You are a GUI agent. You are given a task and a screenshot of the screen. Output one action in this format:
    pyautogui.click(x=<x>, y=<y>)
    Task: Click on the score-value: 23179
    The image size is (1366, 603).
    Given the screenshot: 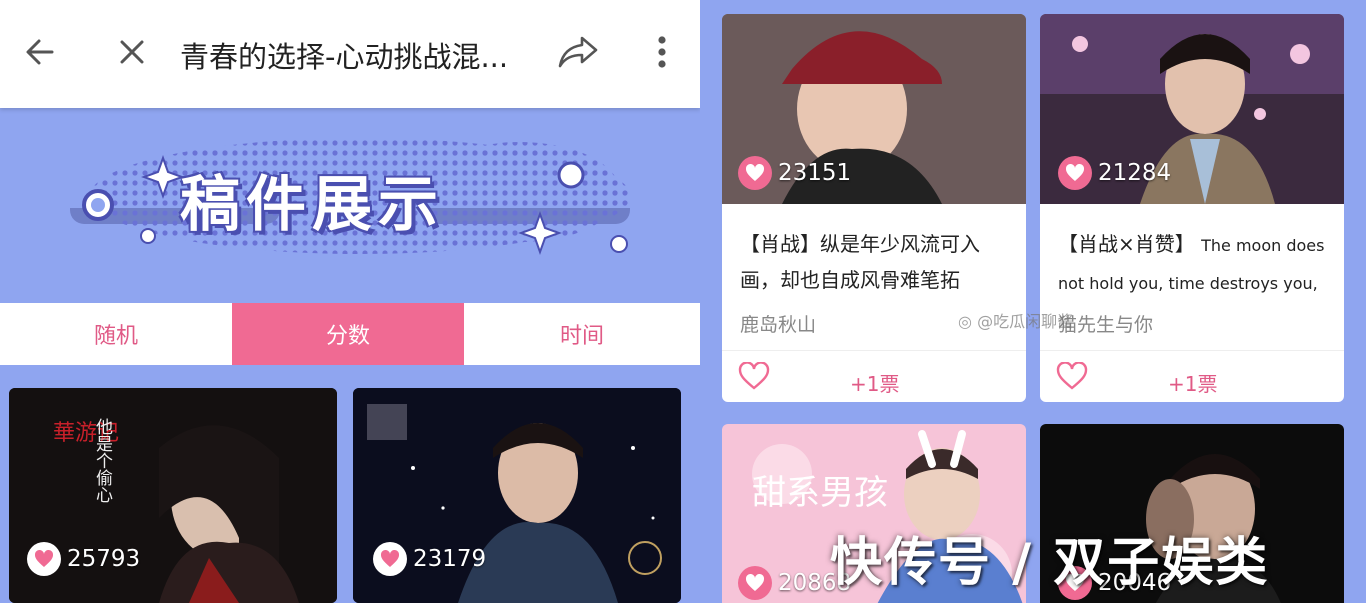 What is the action you would take?
    pyautogui.click(x=450, y=559)
    